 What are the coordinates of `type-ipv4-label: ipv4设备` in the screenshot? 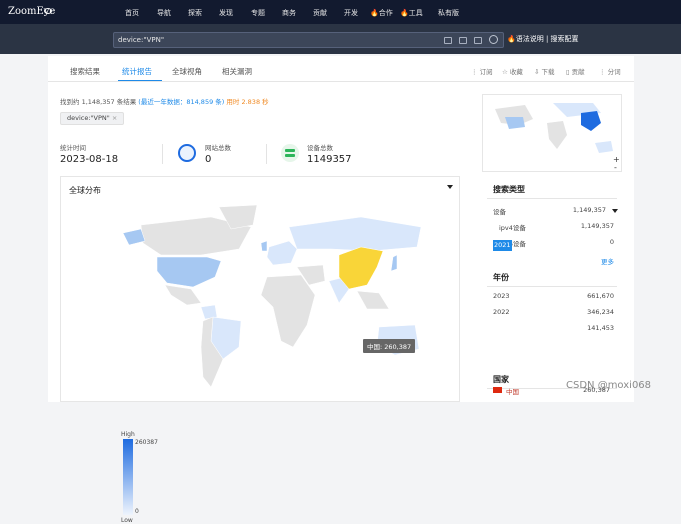 It's located at (512, 227).